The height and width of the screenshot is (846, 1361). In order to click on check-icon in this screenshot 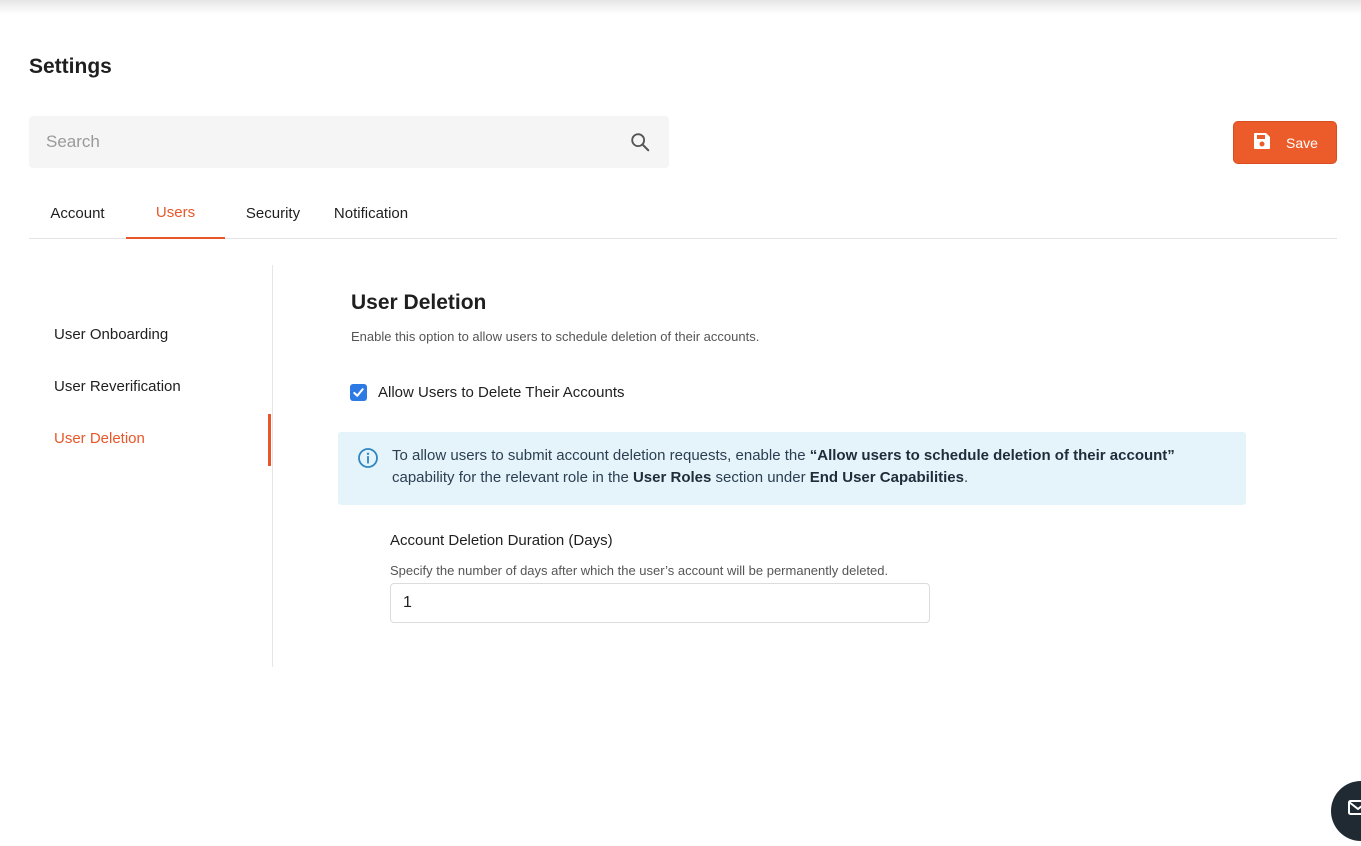, I will do `click(358, 392)`.